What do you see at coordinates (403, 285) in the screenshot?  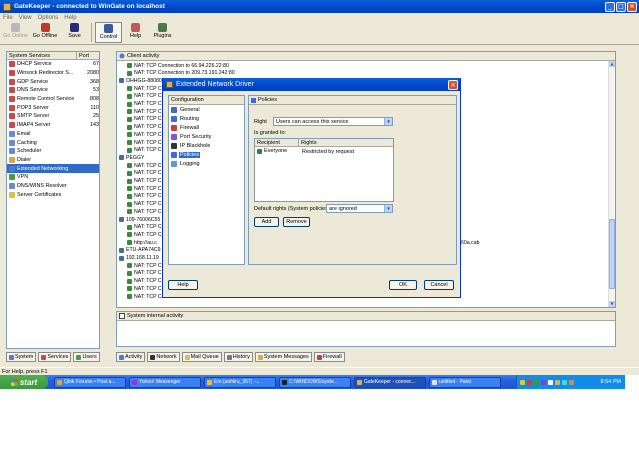 I see `ok-button: OK` at bounding box center [403, 285].